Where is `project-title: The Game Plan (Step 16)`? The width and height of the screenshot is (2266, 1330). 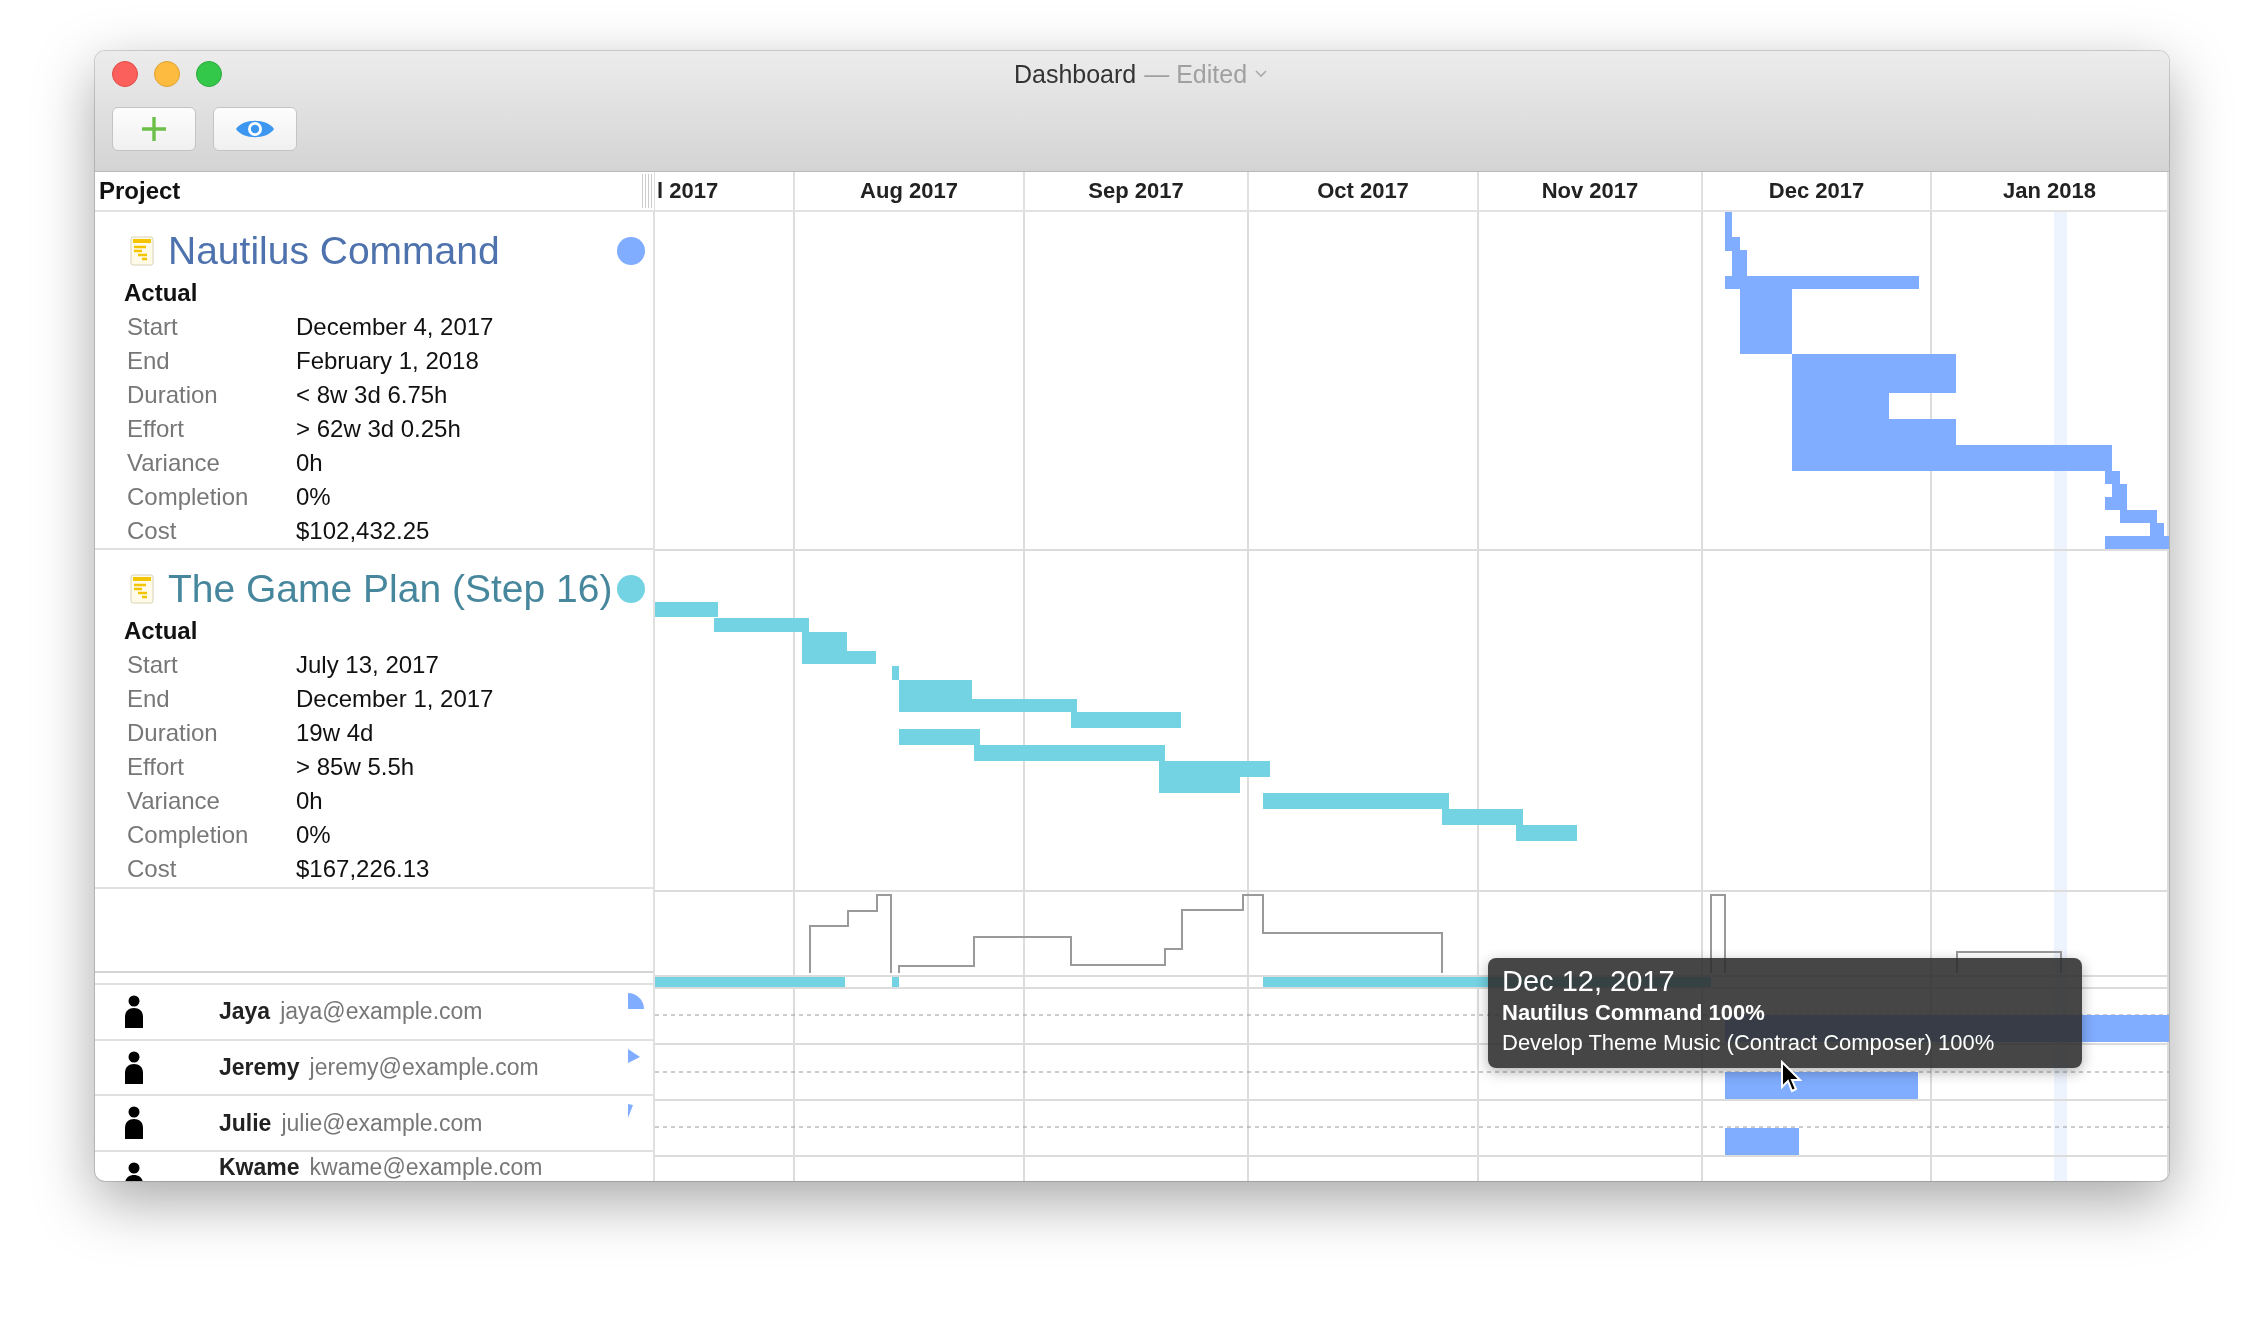
project-title: The Game Plan (Step 16) is located at coordinates (392, 589).